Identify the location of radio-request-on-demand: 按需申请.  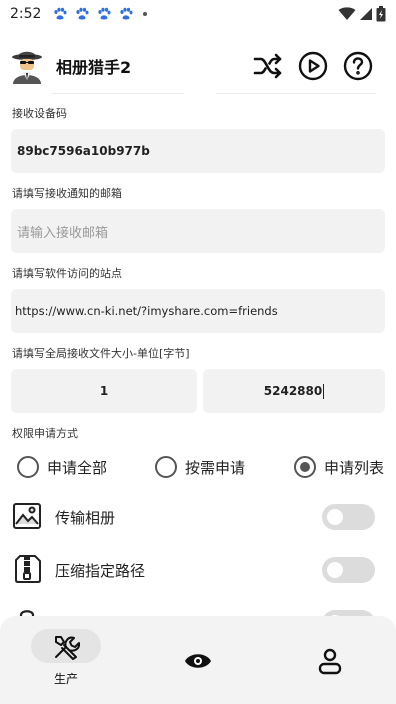
(200, 467).